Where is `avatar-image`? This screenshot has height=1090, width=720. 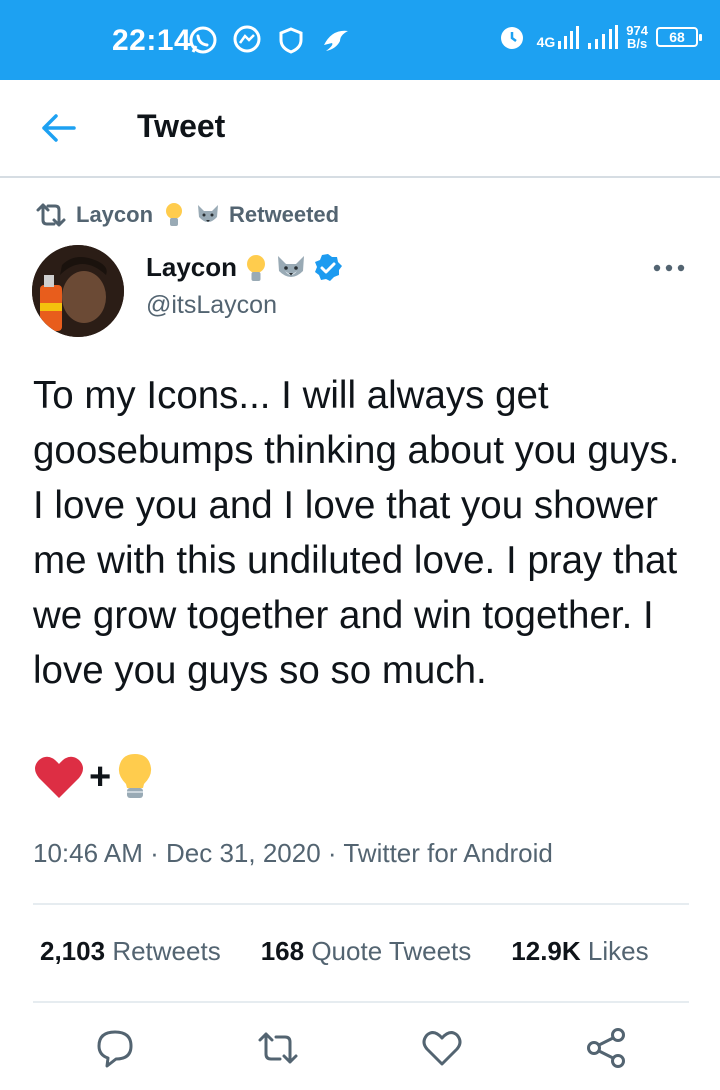
avatar-image is located at coordinates (78, 291).